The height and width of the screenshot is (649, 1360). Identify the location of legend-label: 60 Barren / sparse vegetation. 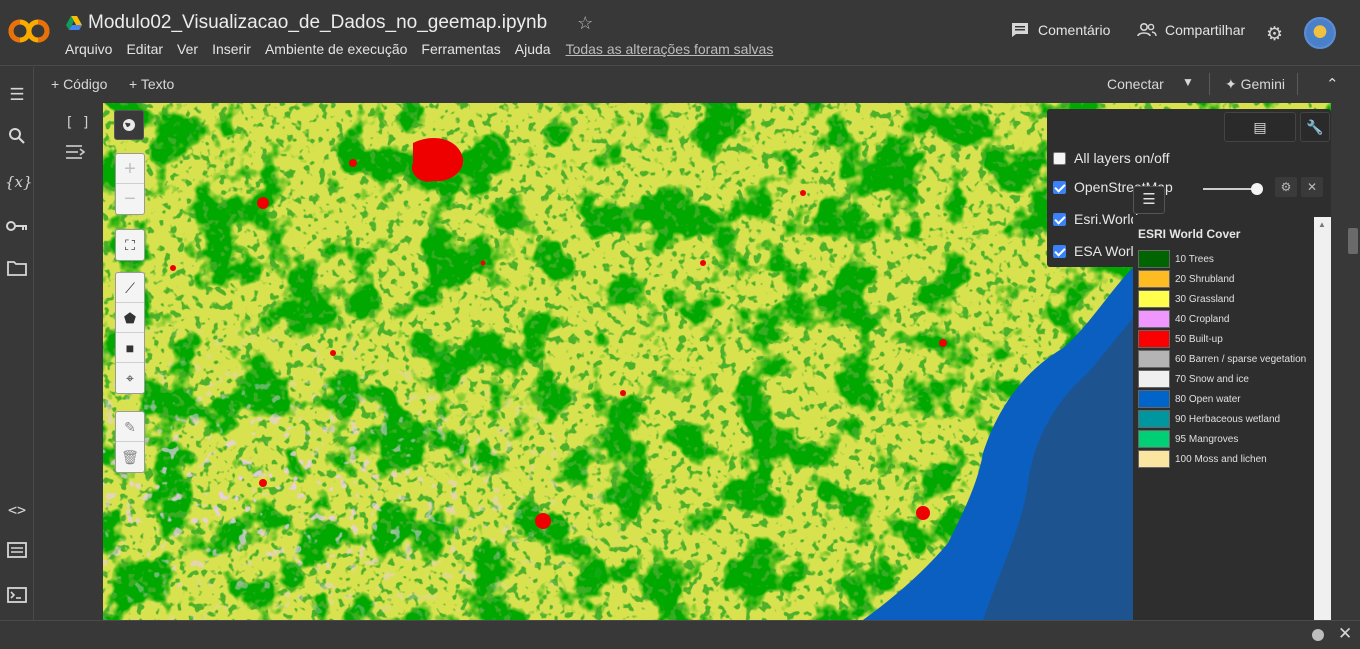
(1241, 359).